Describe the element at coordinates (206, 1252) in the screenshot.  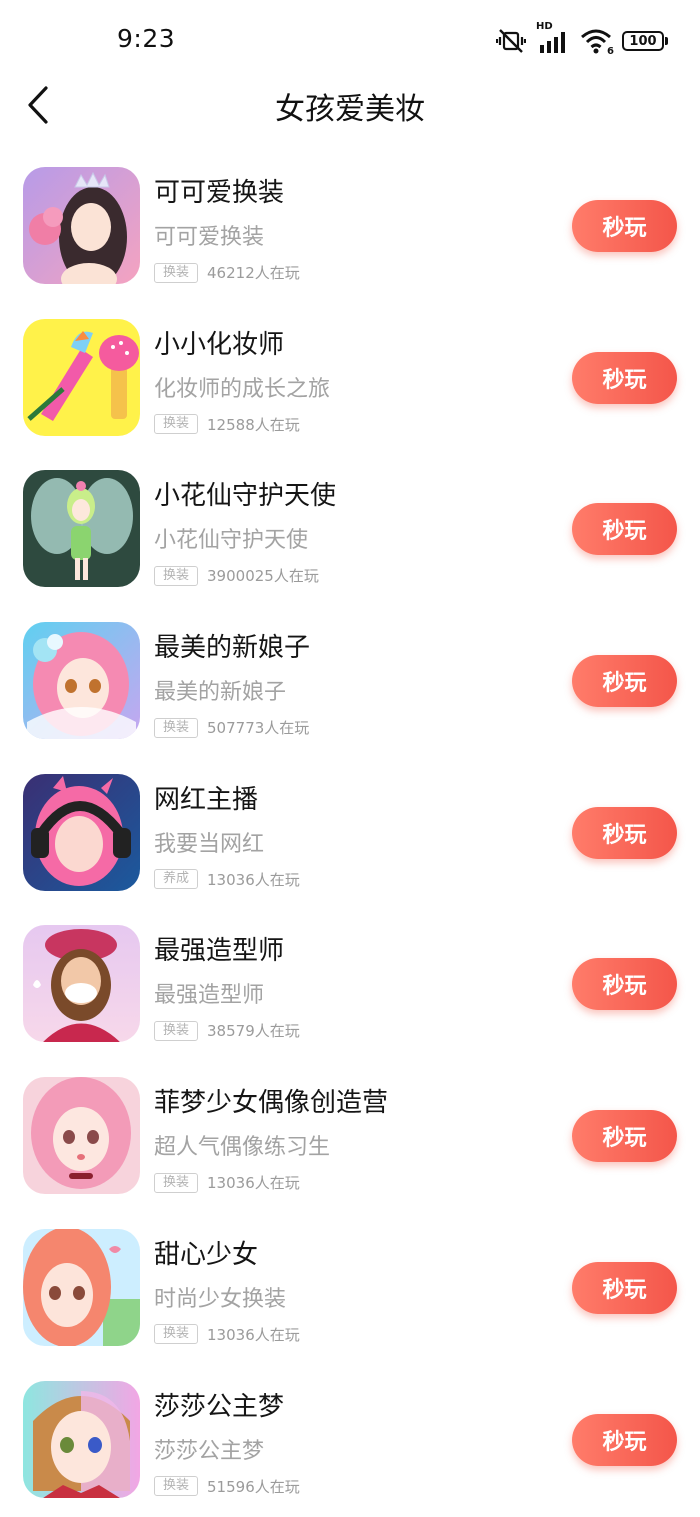
I see `game-name: 甜心少女` at that location.